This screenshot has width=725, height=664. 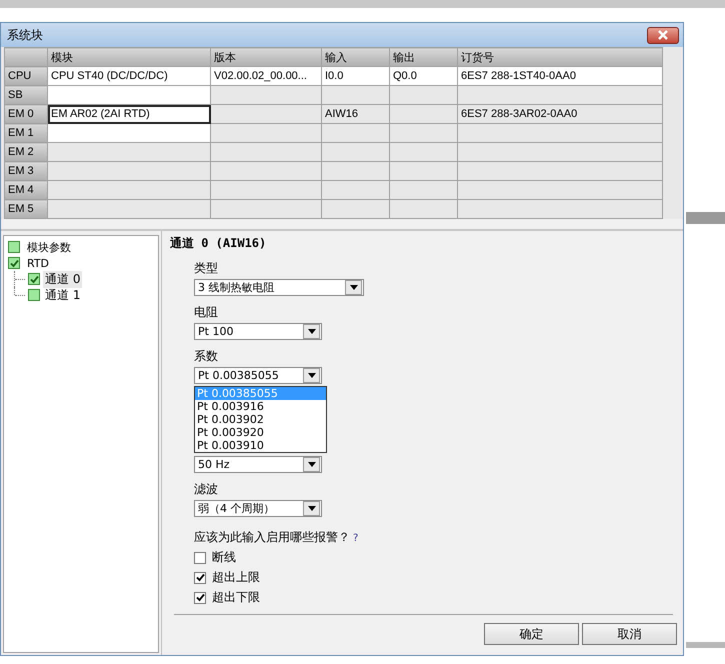 What do you see at coordinates (206, 356) in the screenshot?
I see `field-label: 系数` at bounding box center [206, 356].